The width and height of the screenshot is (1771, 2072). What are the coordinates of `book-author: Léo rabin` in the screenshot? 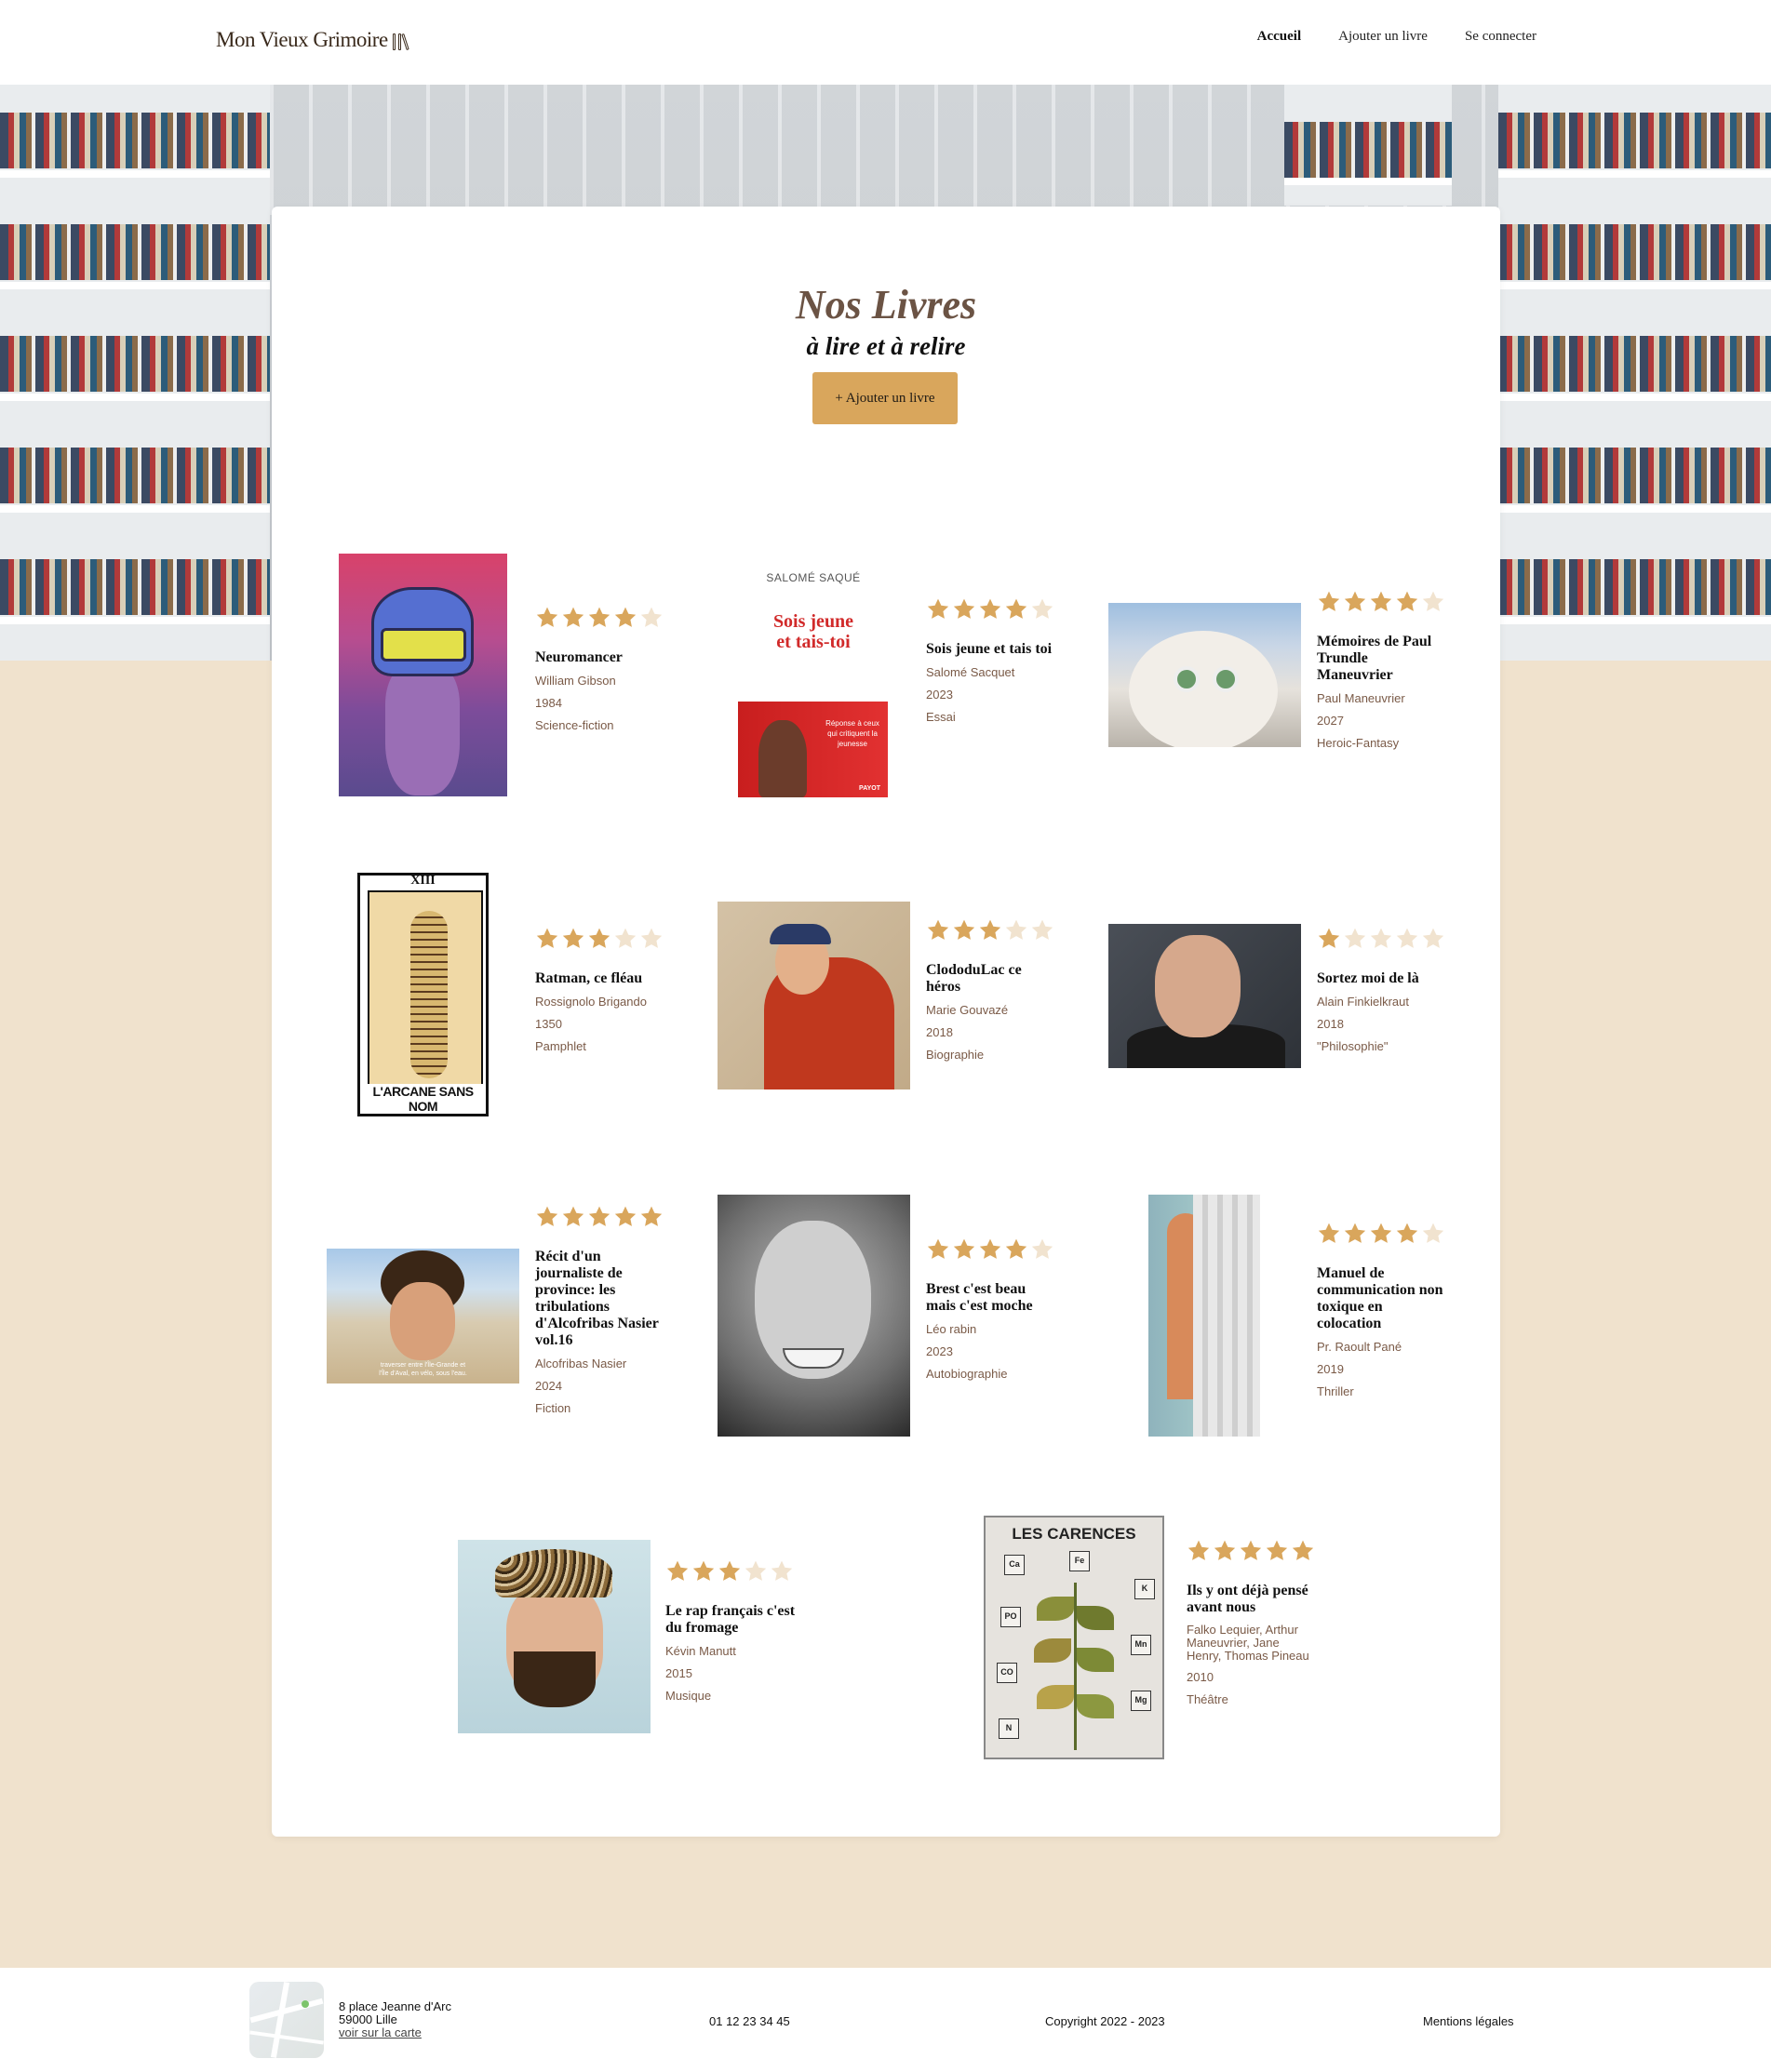 It's located at (951, 1329).